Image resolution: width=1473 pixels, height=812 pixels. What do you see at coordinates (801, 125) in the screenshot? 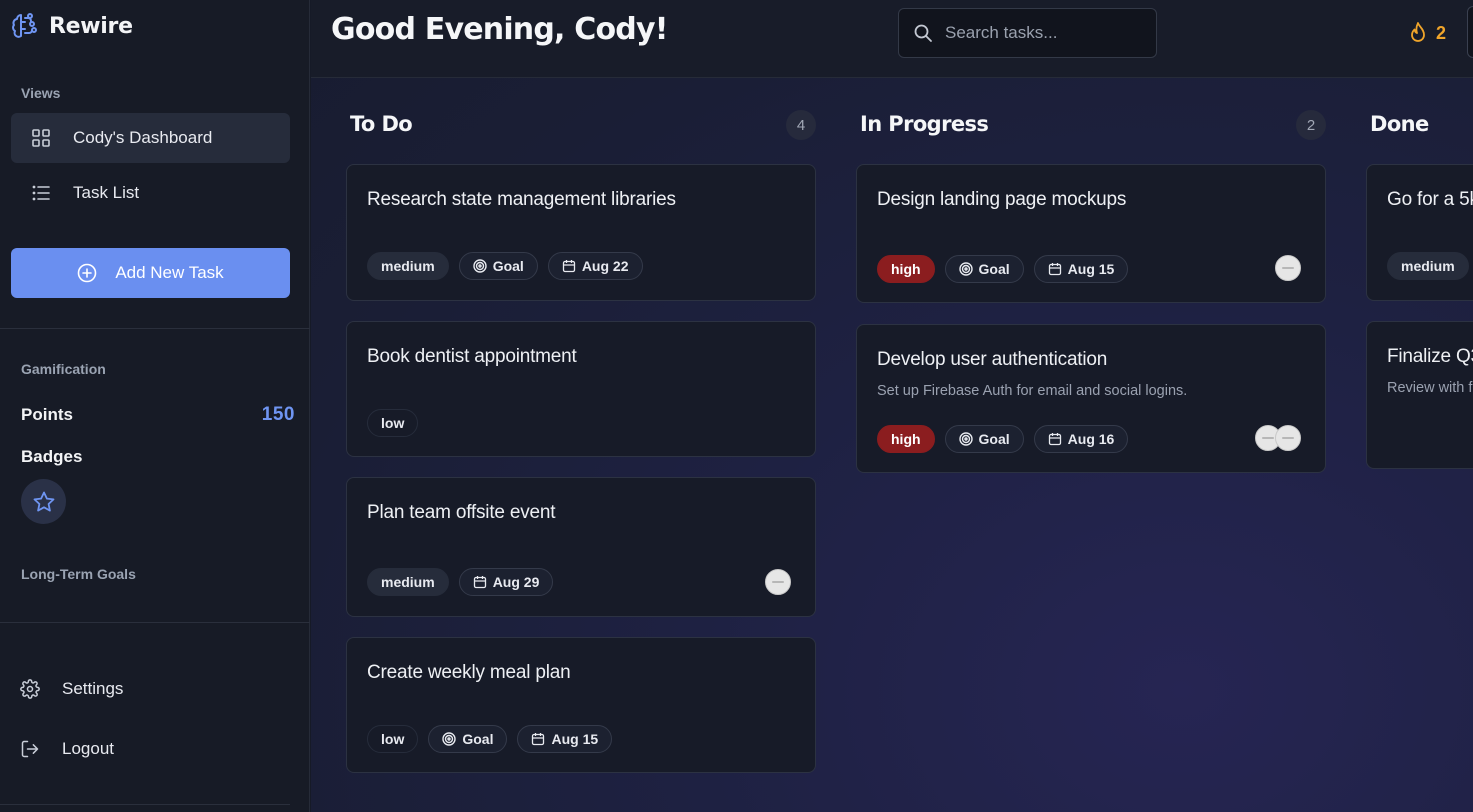
I see `column-count: 4` at bounding box center [801, 125].